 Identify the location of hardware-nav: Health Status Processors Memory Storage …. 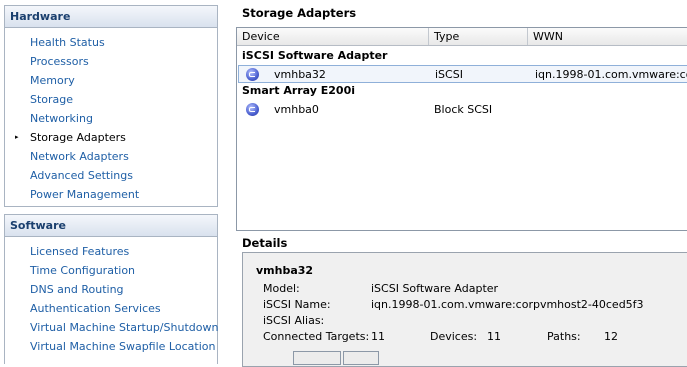
(111, 116).